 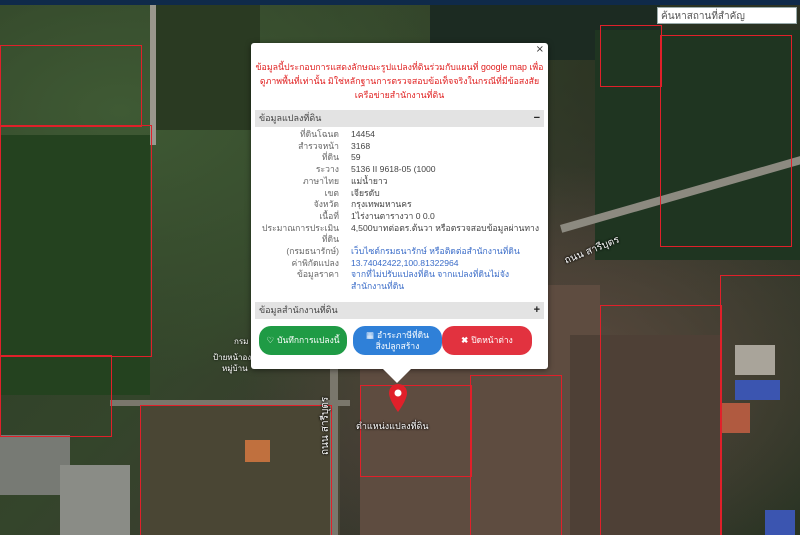 What do you see at coordinates (397, 345) in the screenshot?
I see `tax-button-sublabel: สิ่งปลูกสร้าง` at bounding box center [397, 345].